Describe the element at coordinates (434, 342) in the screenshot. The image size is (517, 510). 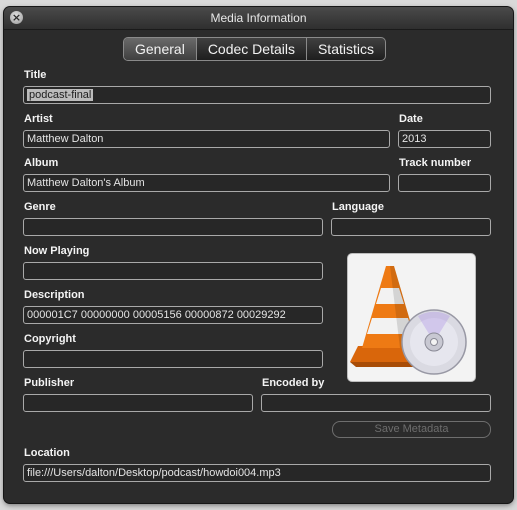
I see `disc-hole` at that location.